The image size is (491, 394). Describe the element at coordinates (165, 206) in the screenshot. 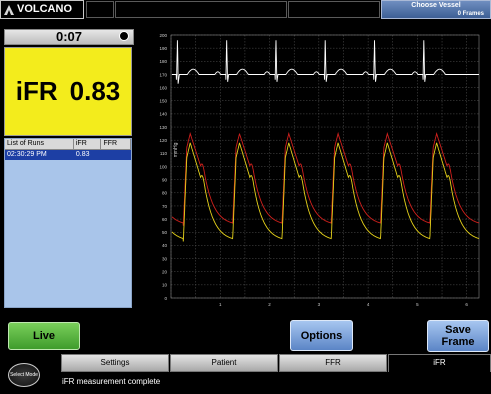

I see `y-tick-label: 70` at that location.